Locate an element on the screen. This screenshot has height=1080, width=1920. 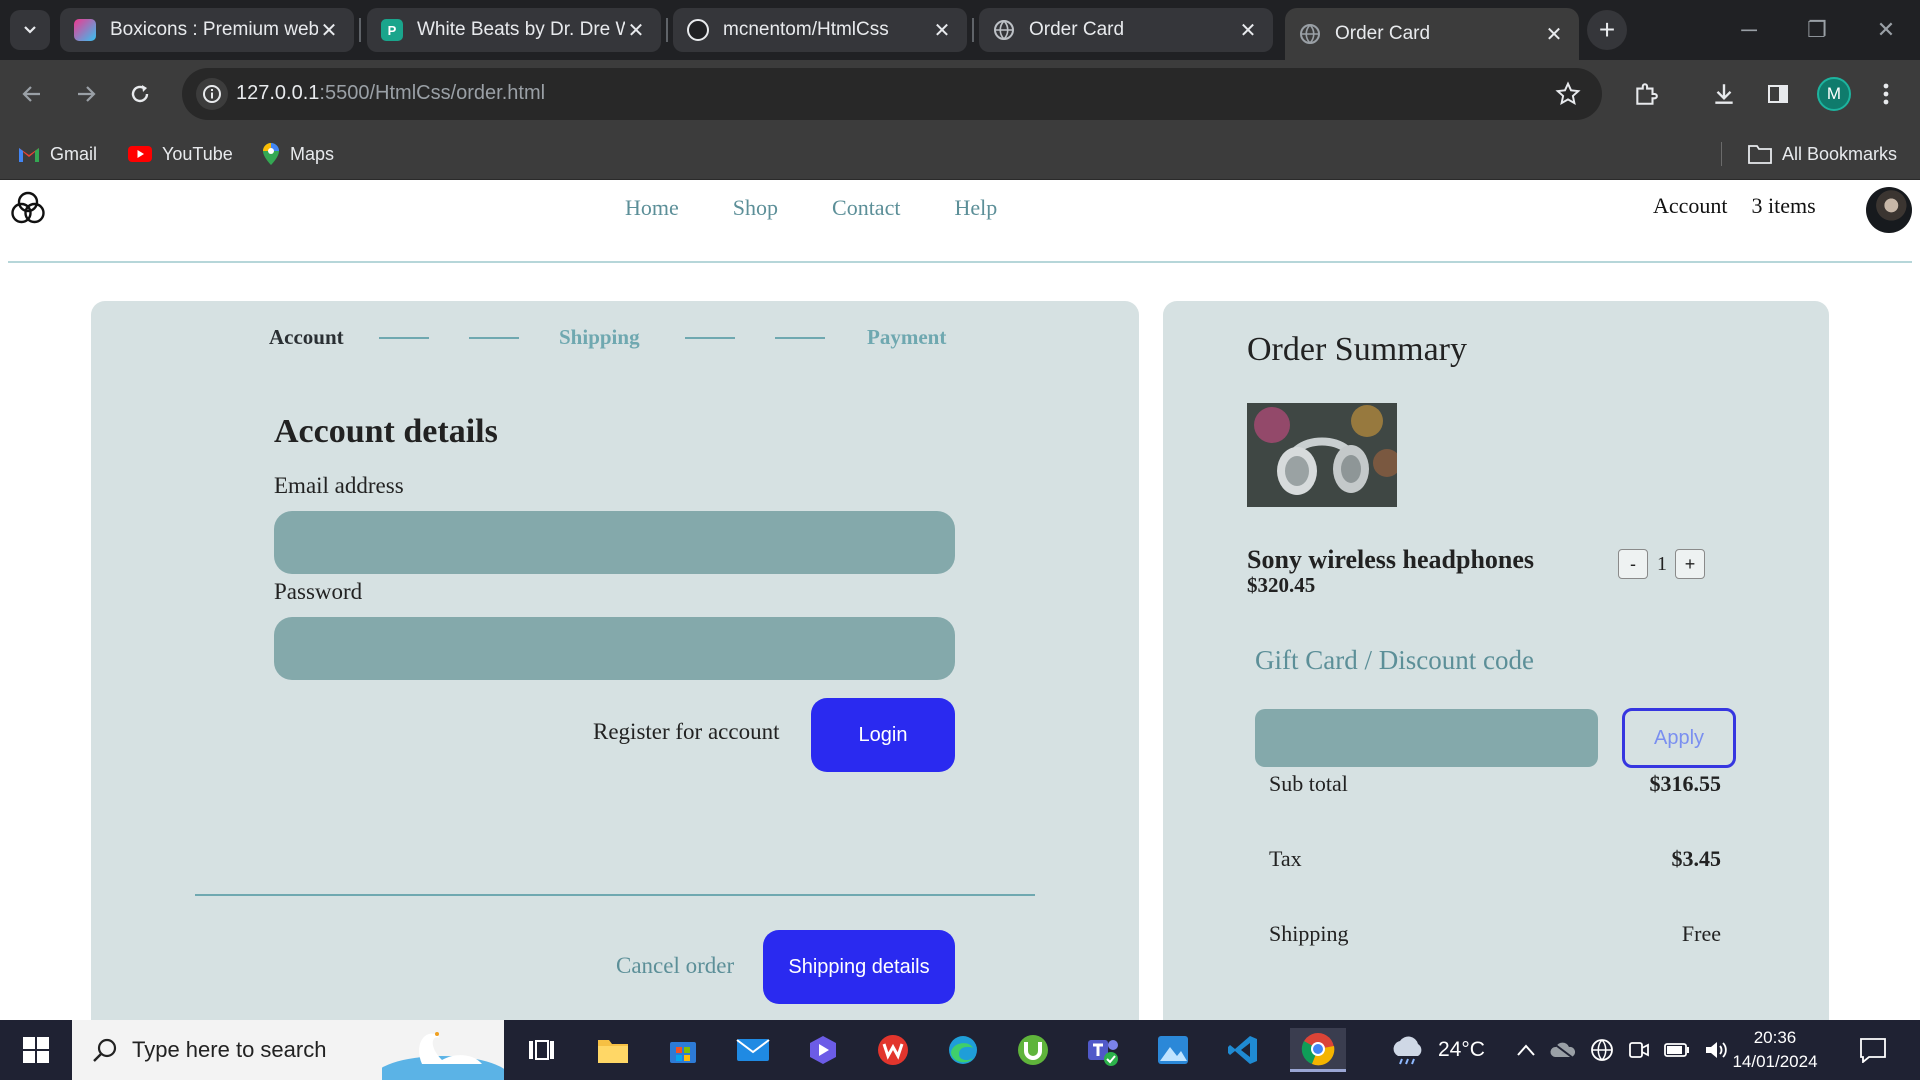
notifications-icon is located at coordinates (1873, 1050).